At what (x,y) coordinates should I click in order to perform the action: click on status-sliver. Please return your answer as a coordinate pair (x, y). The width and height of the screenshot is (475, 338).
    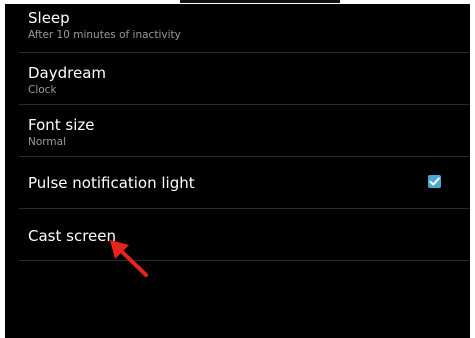
    Looking at the image, I should click on (260, 1).